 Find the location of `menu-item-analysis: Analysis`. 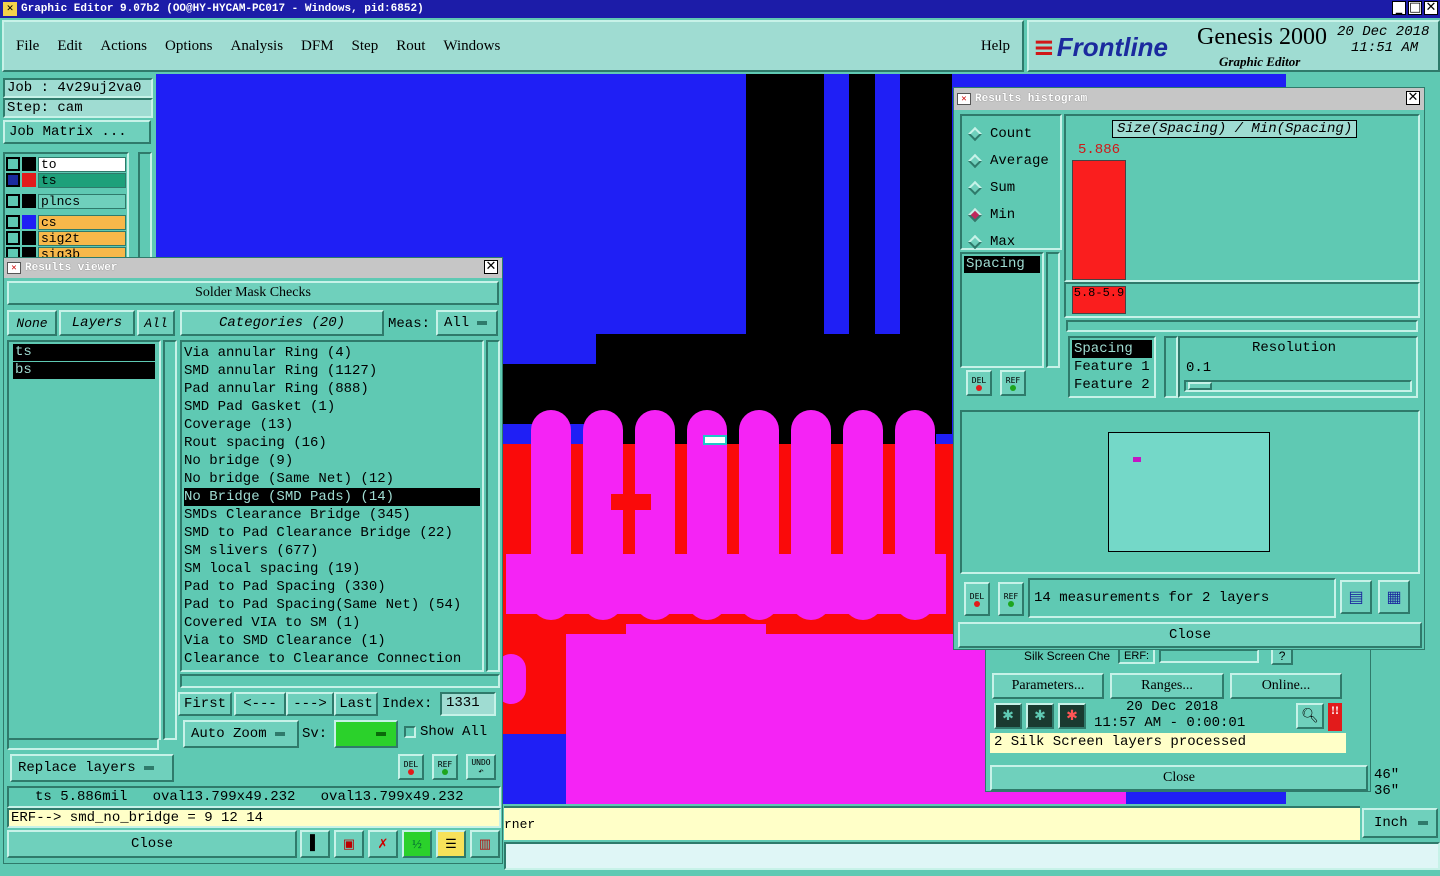

menu-item-analysis: Analysis is located at coordinates (257, 46).